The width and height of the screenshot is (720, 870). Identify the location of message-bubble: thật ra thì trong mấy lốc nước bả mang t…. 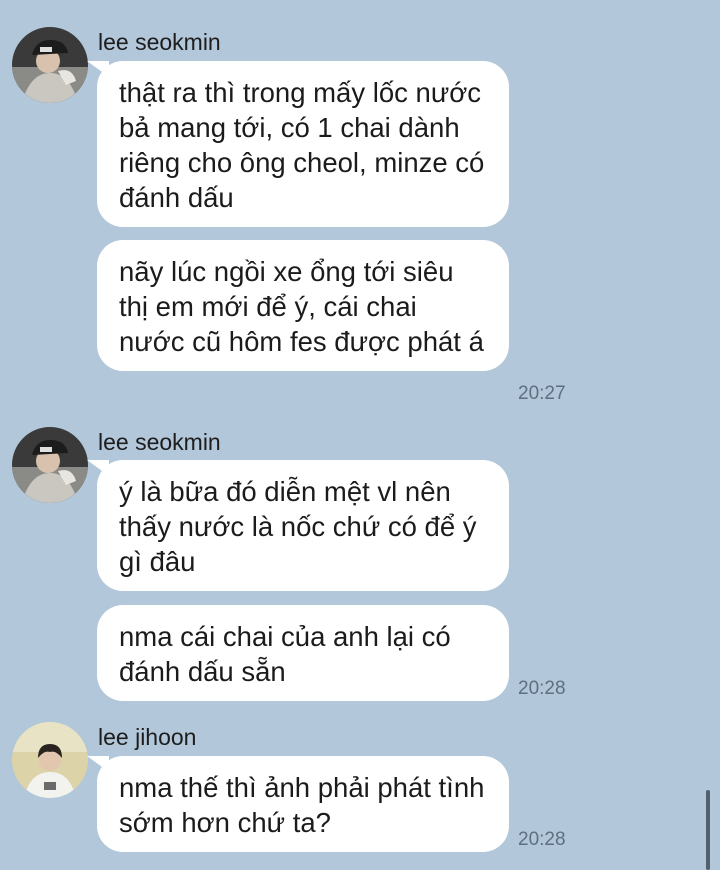
(298, 144).